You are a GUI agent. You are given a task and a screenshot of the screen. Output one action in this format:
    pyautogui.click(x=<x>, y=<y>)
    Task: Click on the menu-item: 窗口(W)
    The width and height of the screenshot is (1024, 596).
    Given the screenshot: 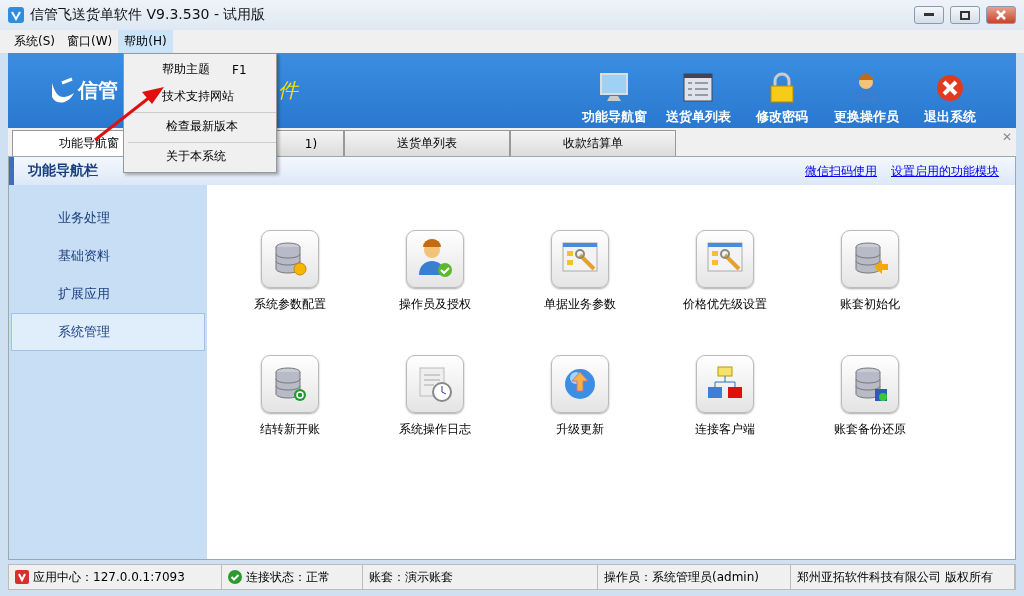 What is the action you would take?
    pyautogui.click(x=90, y=41)
    